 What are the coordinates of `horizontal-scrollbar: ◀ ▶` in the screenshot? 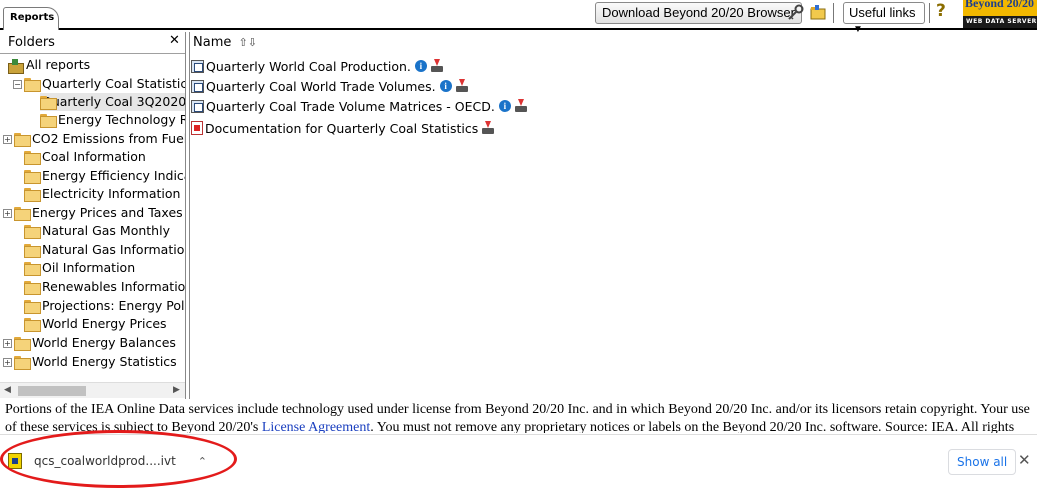 It's located at (92, 390).